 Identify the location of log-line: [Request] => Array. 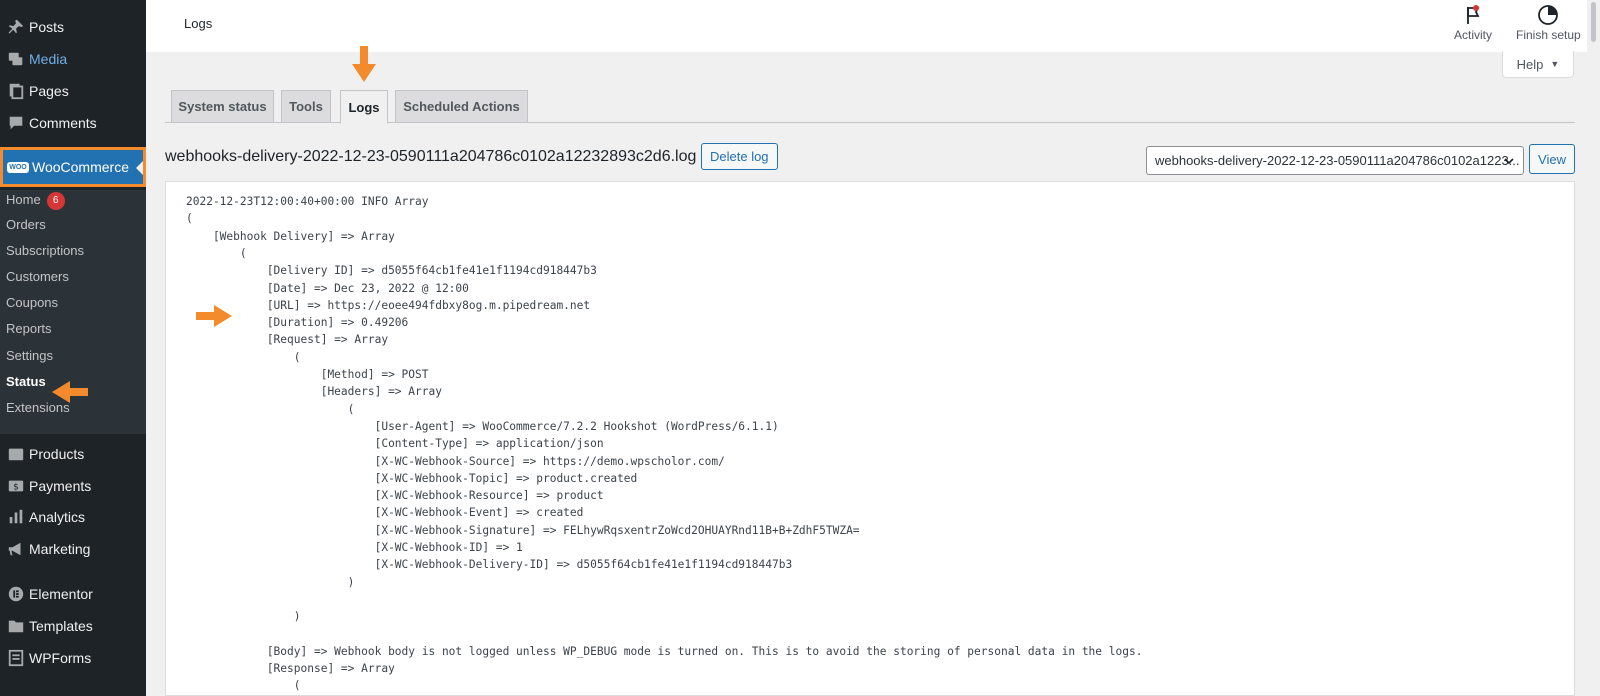
(287, 340).